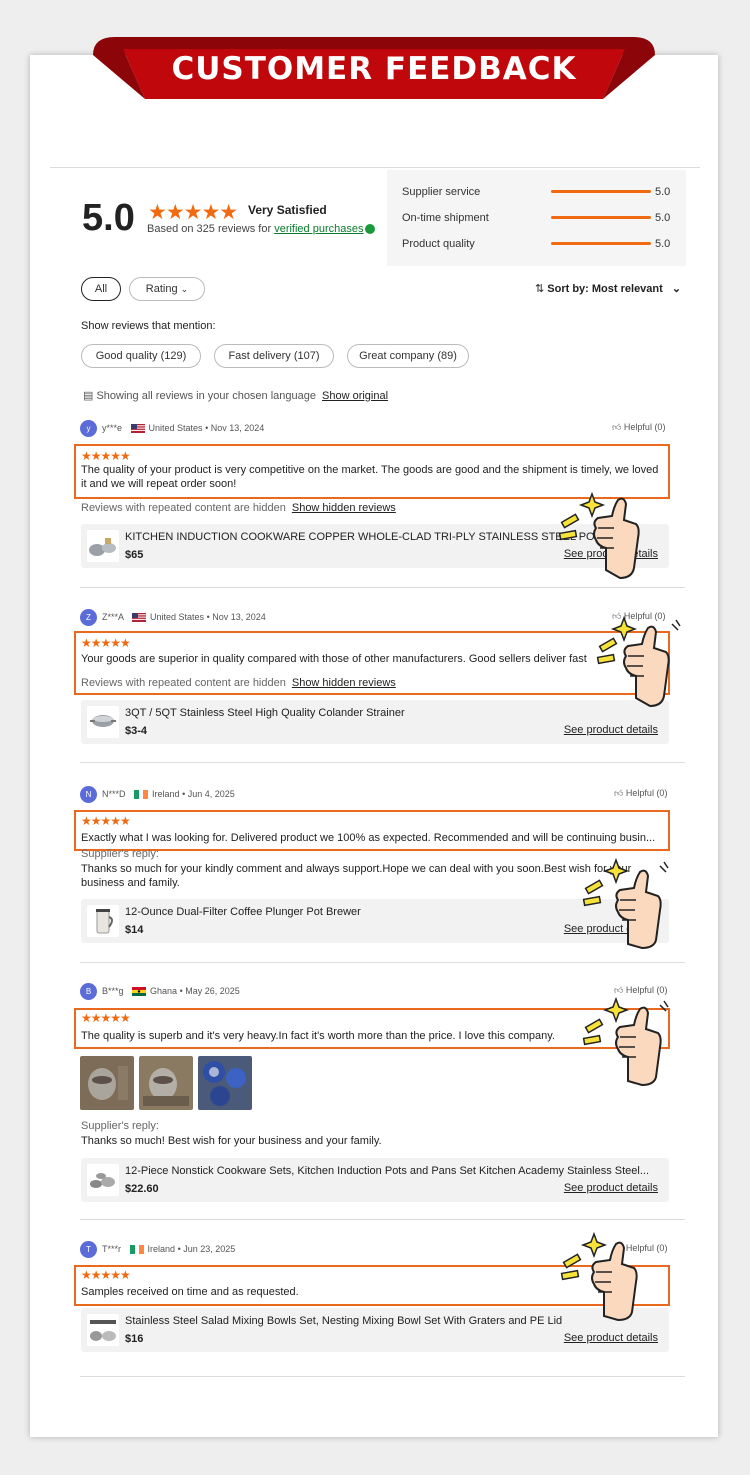  Describe the element at coordinates (112, 427) in the screenshot. I see `reviewer-name: y***e` at that location.